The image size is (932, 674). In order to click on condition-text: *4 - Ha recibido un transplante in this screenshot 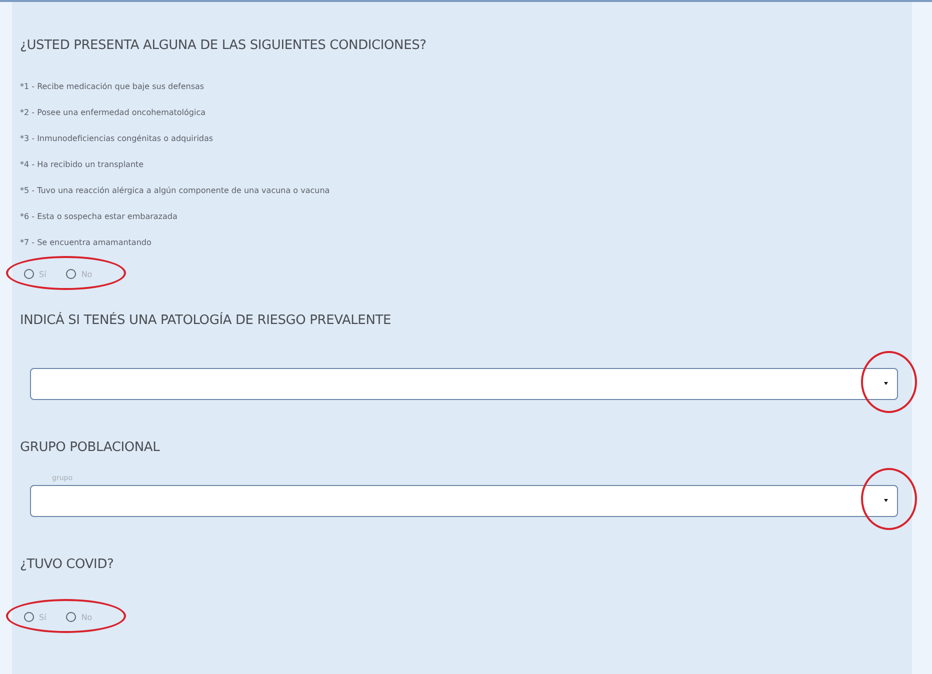, I will do `click(82, 165)`.